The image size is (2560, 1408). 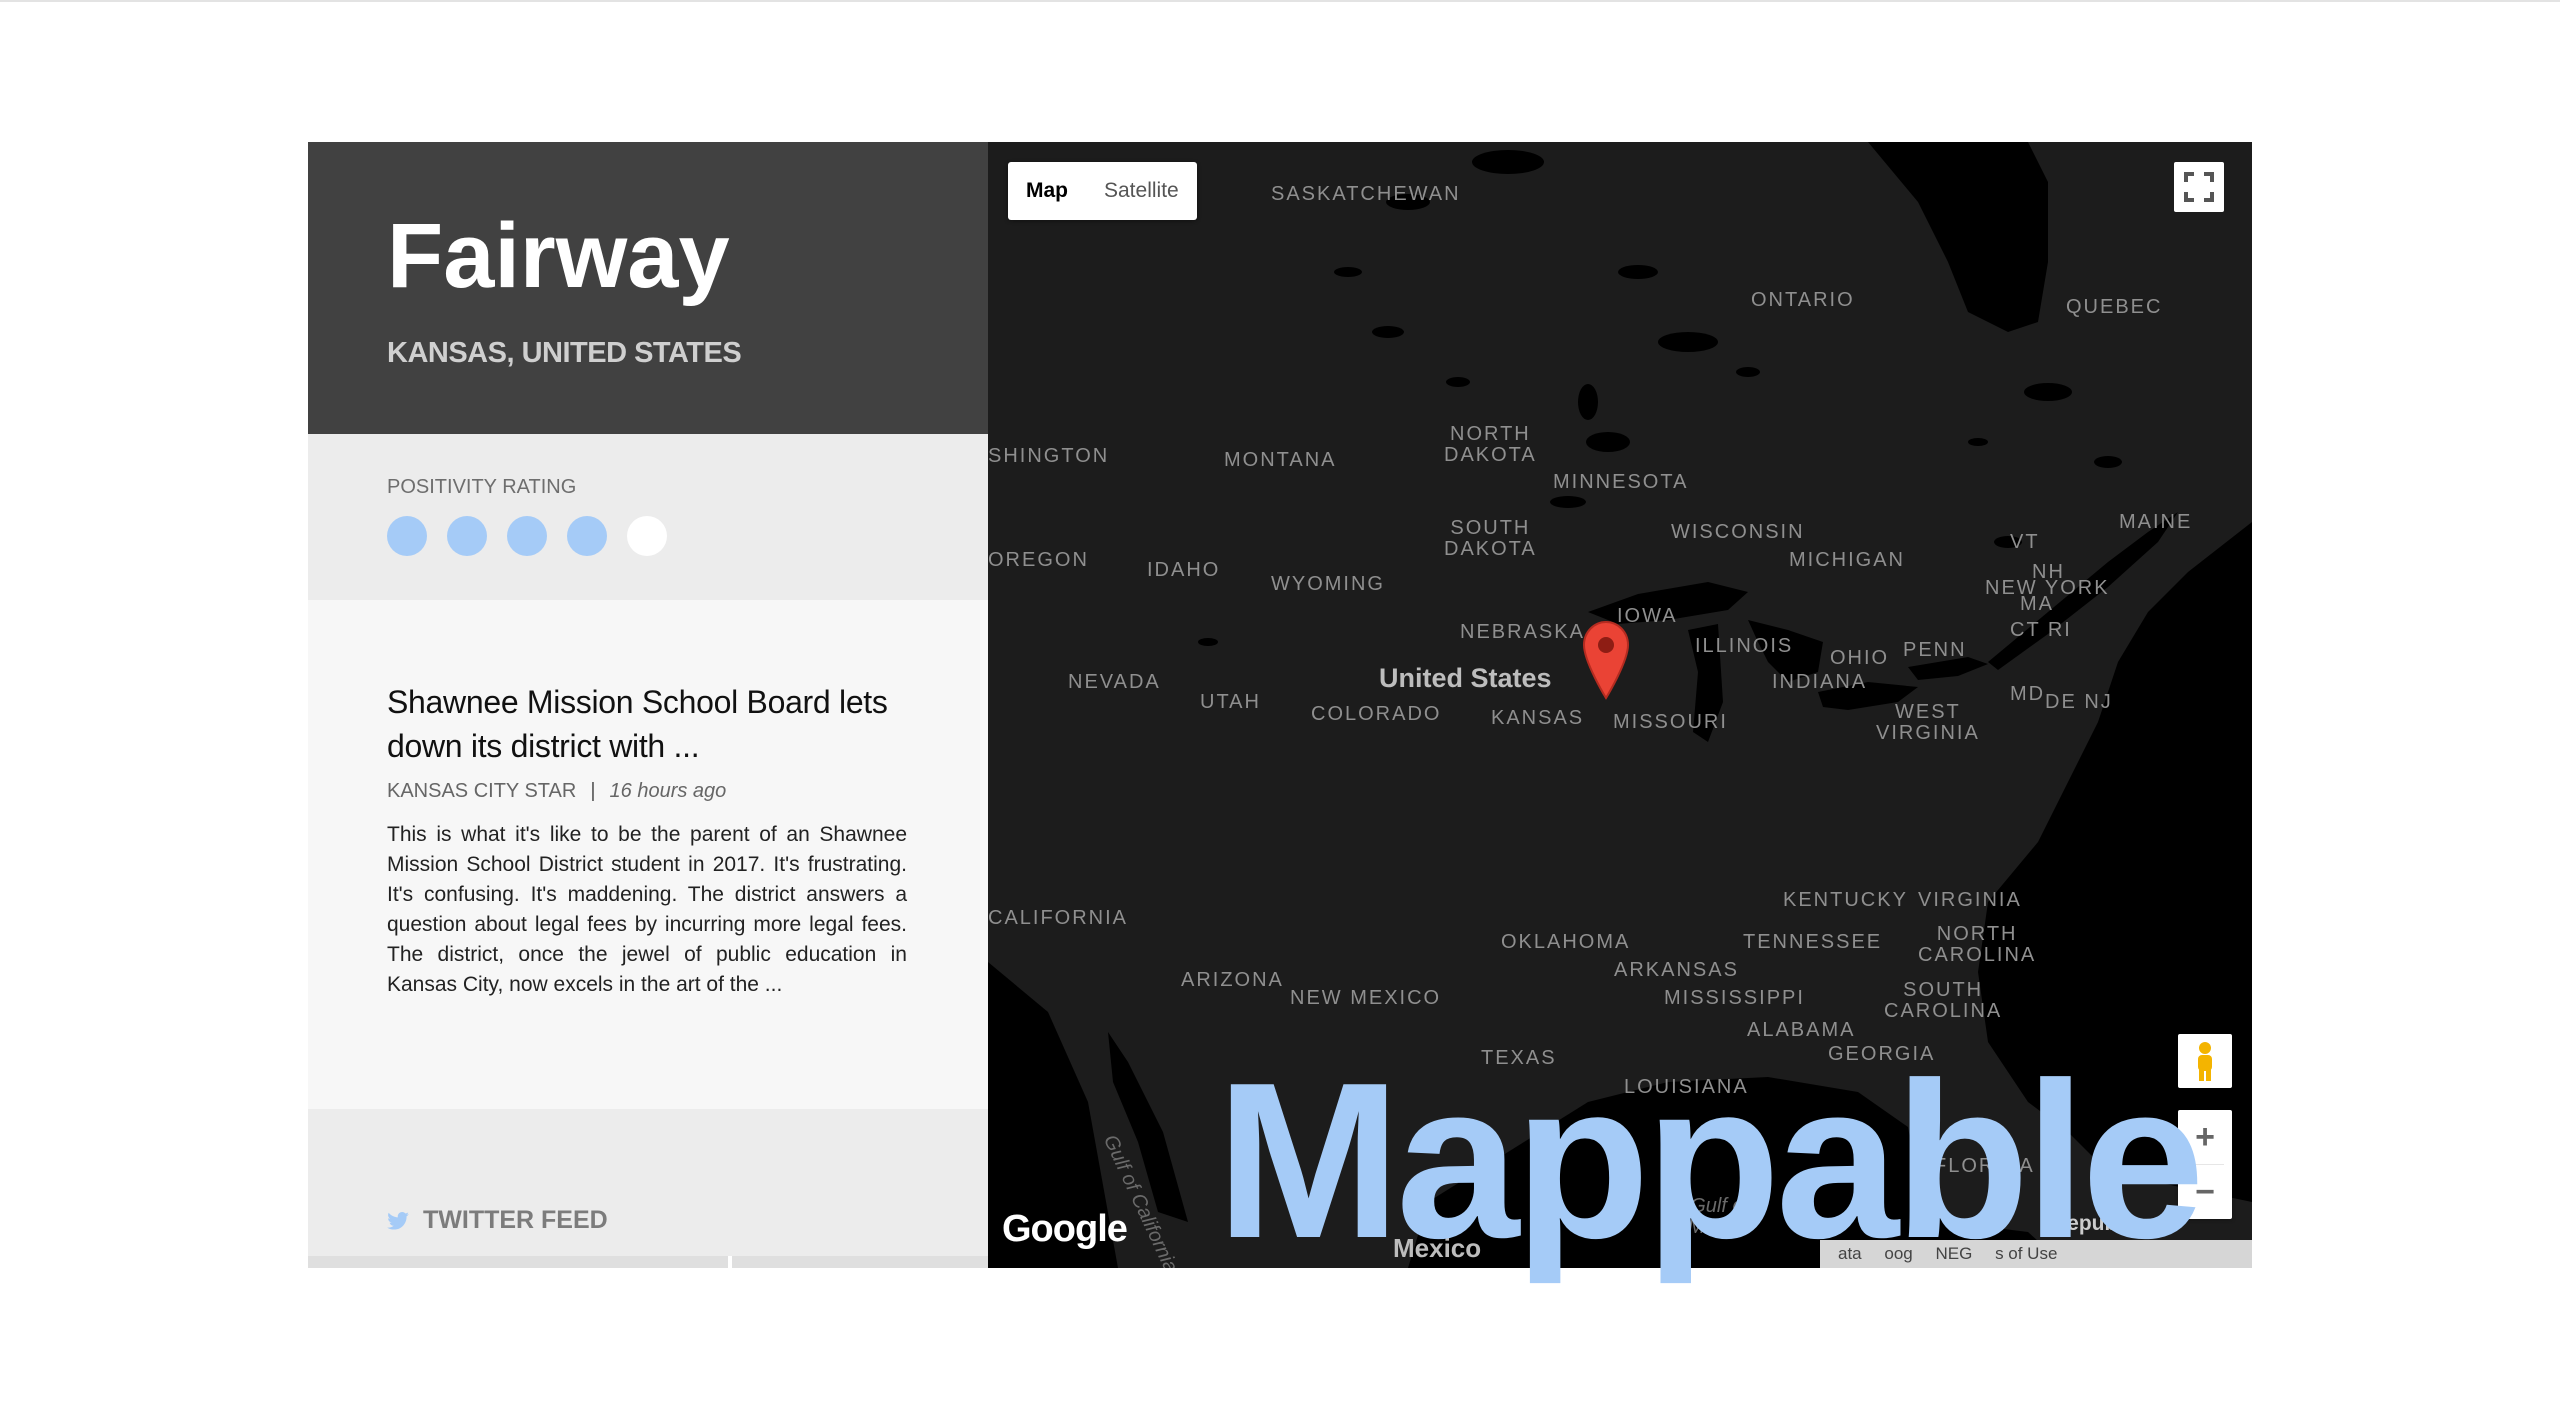 I want to click on region-subtitle: KANSAS, UNITED STATES, so click(x=564, y=353).